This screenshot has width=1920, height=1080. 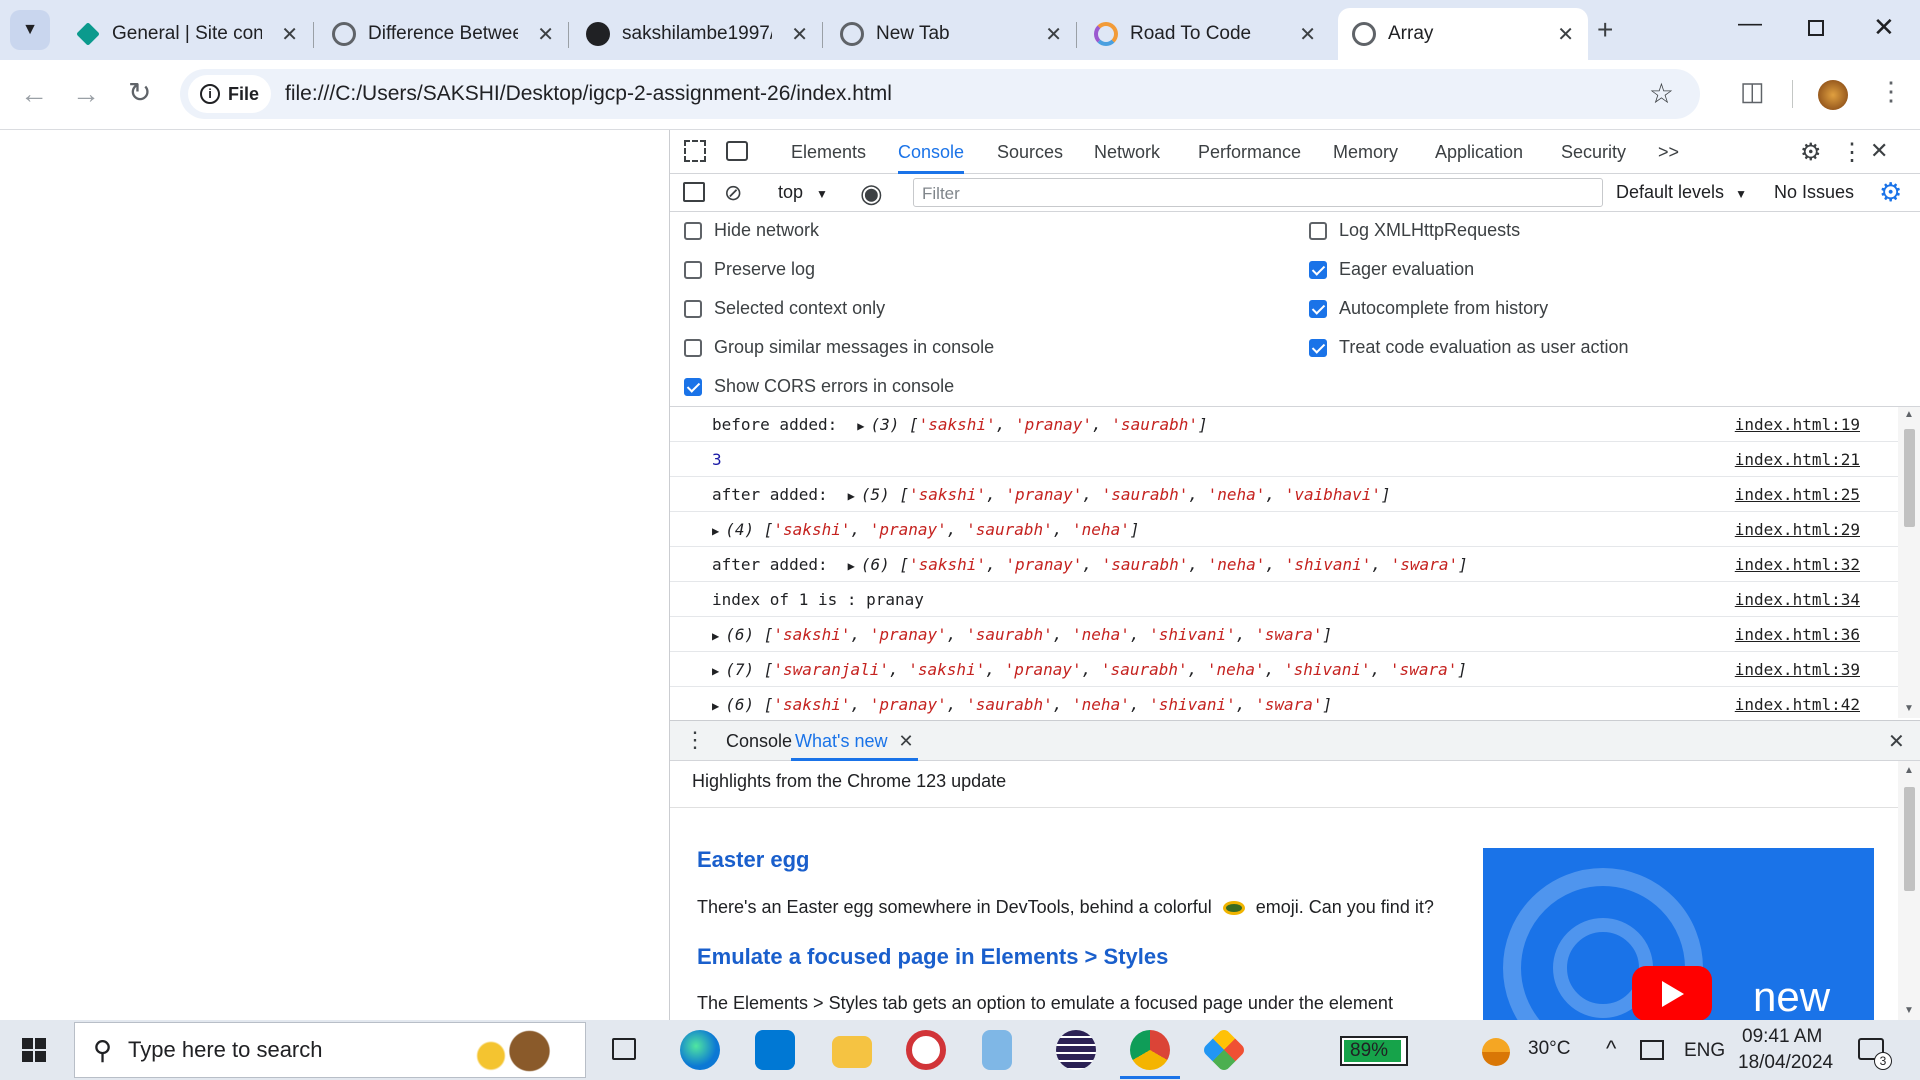 I want to click on tab-network: Network, so click(x=1127, y=152).